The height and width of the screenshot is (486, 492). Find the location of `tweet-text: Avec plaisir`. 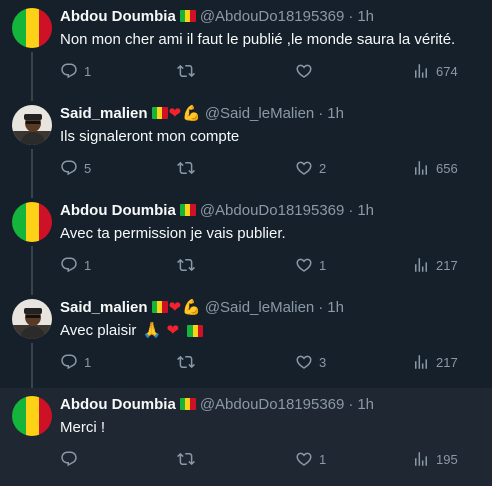

tweet-text: Avec plaisir is located at coordinates (98, 330).